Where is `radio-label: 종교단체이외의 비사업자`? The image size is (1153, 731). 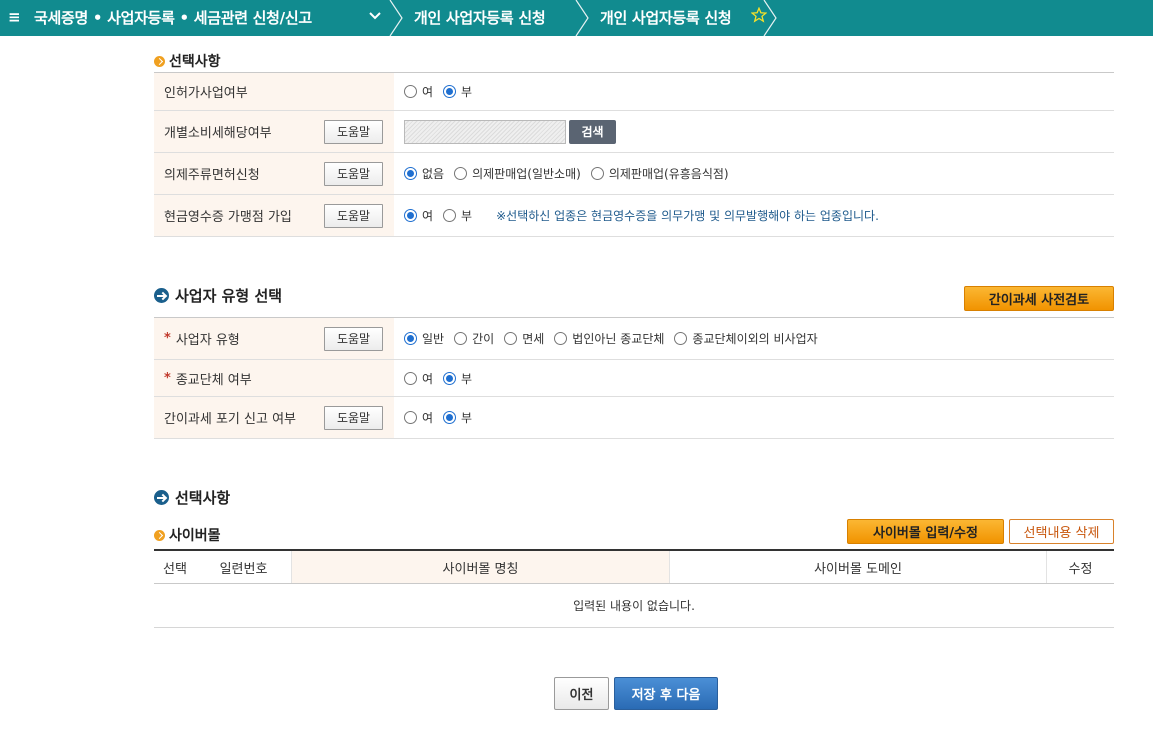
radio-label: 종교단체이외의 비사업자 is located at coordinates (755, 339).